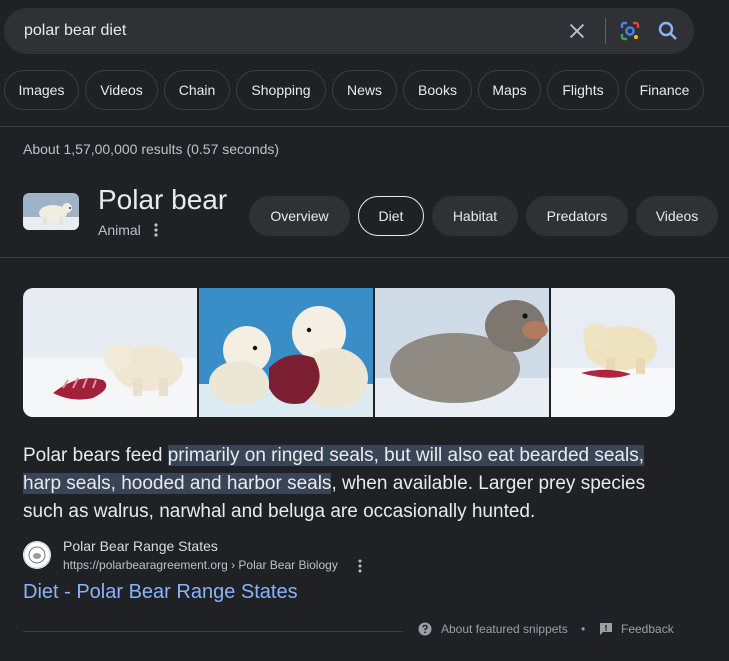 The height and width of the screenshot is (661, 729). Describe the element at coordinates (577, 31) in the screenshot. I see `close-icon` at that location.